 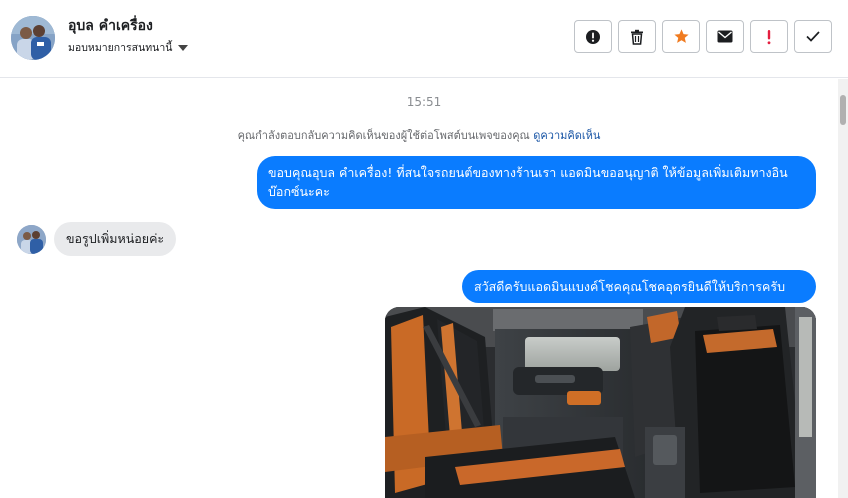 What do you see at coordinates (183, 47) in the screenshot?
I see `caret-down-icon` at bounding box center [183, 47].